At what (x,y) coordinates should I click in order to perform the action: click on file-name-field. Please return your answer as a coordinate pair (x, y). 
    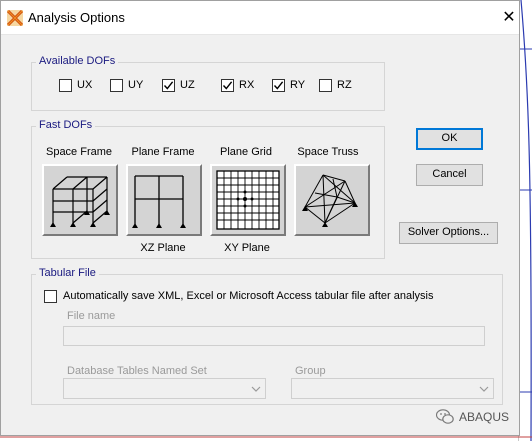
    Looking at the image, I should click on (274, 336).